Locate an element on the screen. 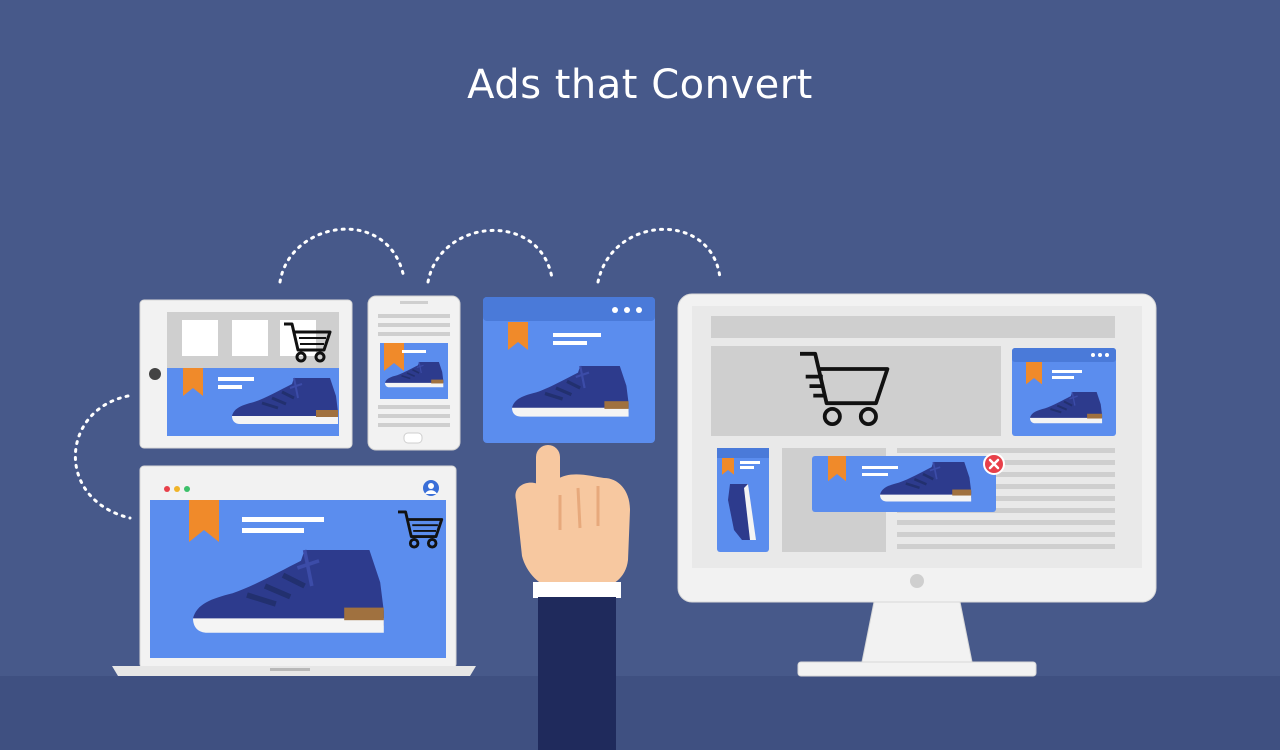  tablet-device is located at coordinates (246, 374).